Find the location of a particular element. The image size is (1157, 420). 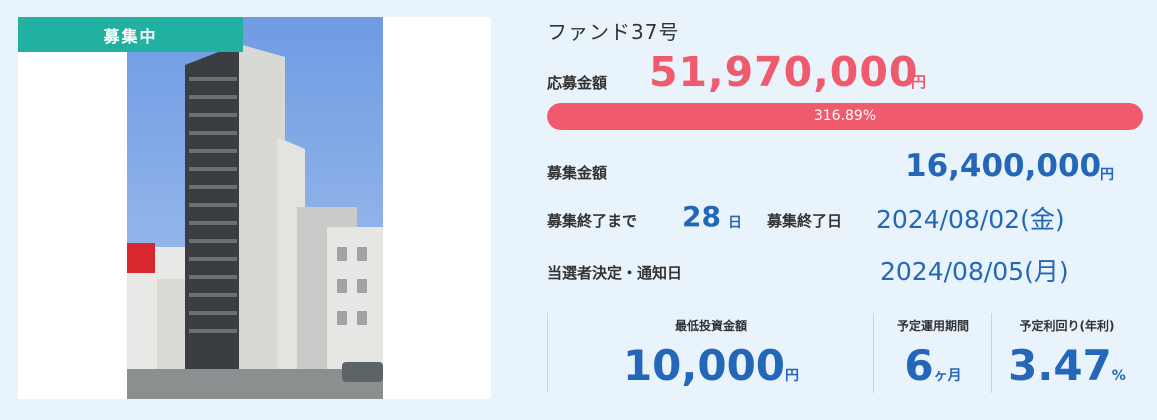

winner-notify-value: 2024/08/05(月) is located at coordinates (974, 271).